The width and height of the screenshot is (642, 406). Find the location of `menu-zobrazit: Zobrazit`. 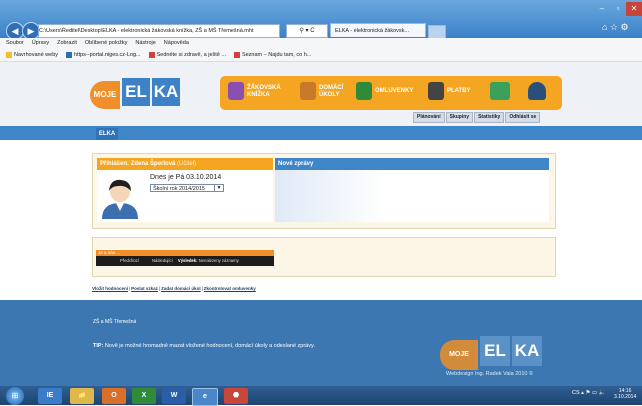

menu-zobrazit: Zobrazit is located at coordinates (67, 43).